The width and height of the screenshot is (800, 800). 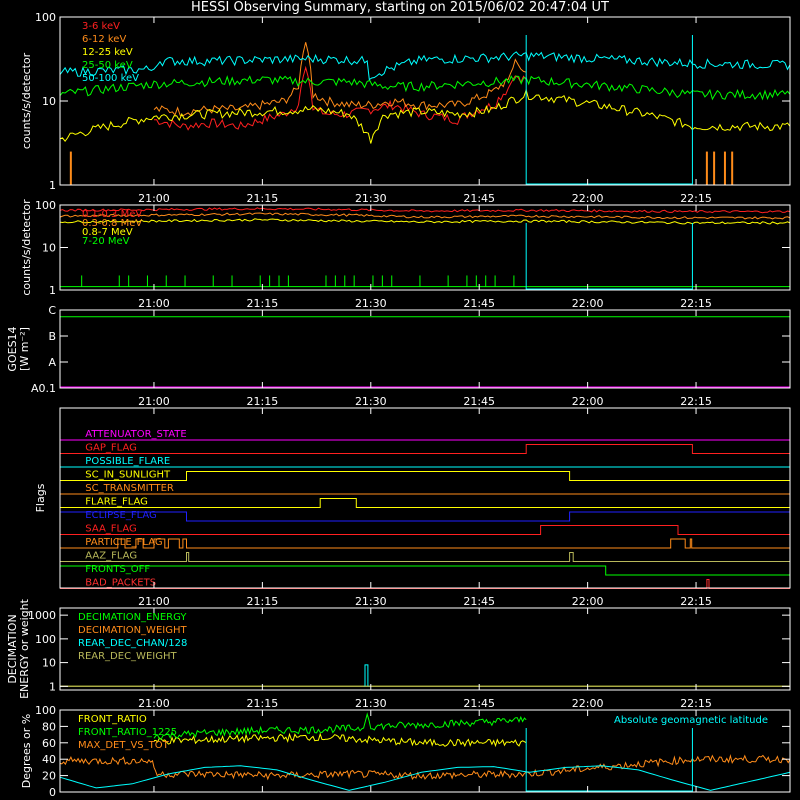 I want to click on count-rates-xtick-label-1: 21:15, so click(x=263, y=198).